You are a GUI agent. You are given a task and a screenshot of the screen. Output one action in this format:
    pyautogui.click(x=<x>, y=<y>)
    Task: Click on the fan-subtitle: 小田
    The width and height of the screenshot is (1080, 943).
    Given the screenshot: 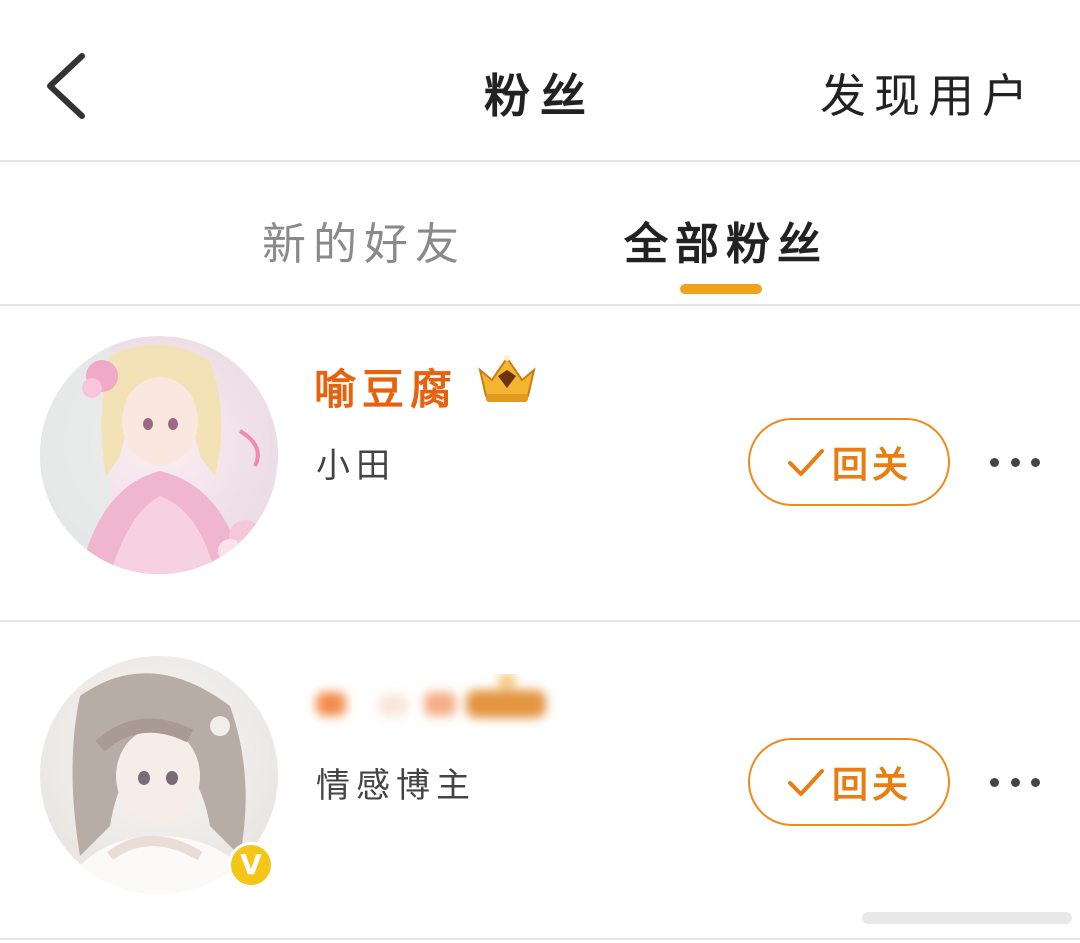 What is the action you would take?
    pyautogui.click(x=356, y=466)
    